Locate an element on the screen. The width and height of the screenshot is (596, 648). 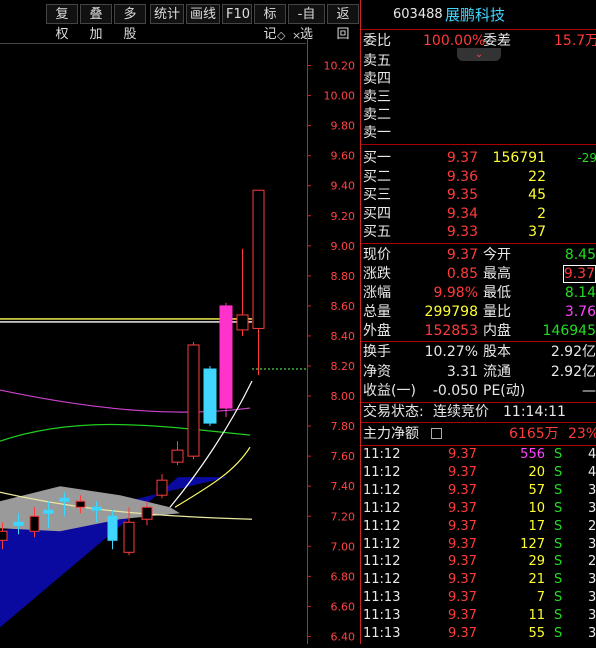
buy-level-label: 买三 is located at coordinates (377, 195).